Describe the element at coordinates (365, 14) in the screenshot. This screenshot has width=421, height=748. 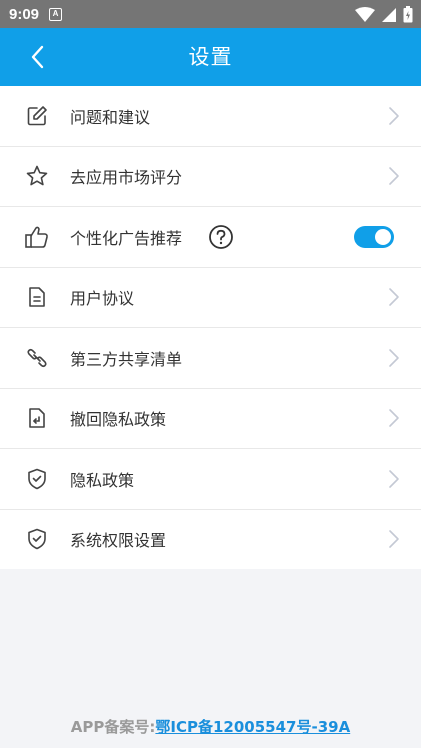
I see `wifi-icon` at that location.